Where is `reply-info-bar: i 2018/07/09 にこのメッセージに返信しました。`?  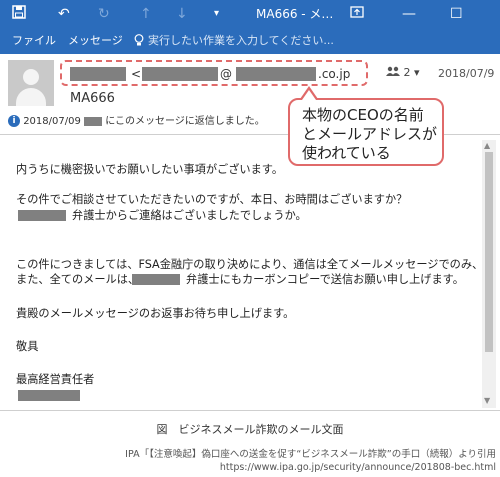
reply-info-bar: i 2018/07/09 にこのメッセージに返信しました。 is located at coordinates (136, 119).